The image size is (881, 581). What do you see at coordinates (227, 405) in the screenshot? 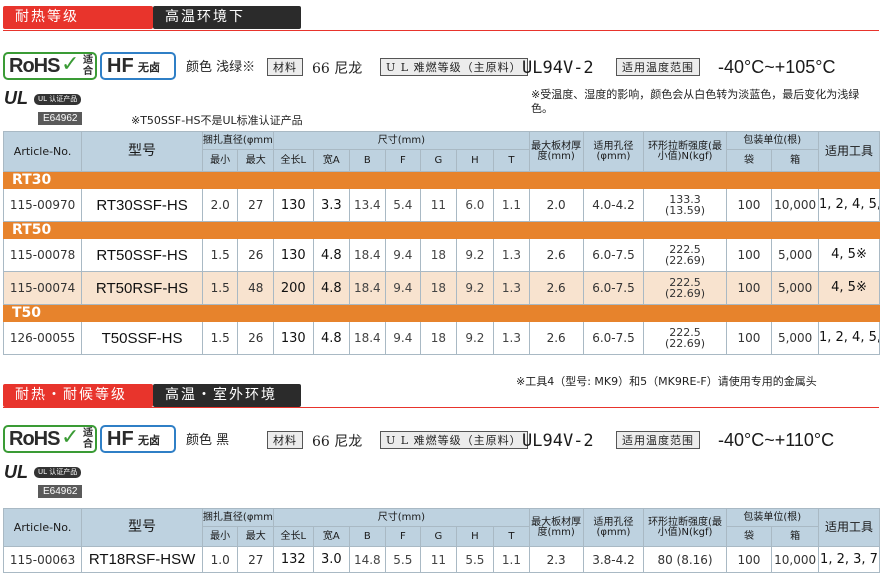
I see `section2-environment-tag: 高温・室外环境下` at bounding box center [227, 405].